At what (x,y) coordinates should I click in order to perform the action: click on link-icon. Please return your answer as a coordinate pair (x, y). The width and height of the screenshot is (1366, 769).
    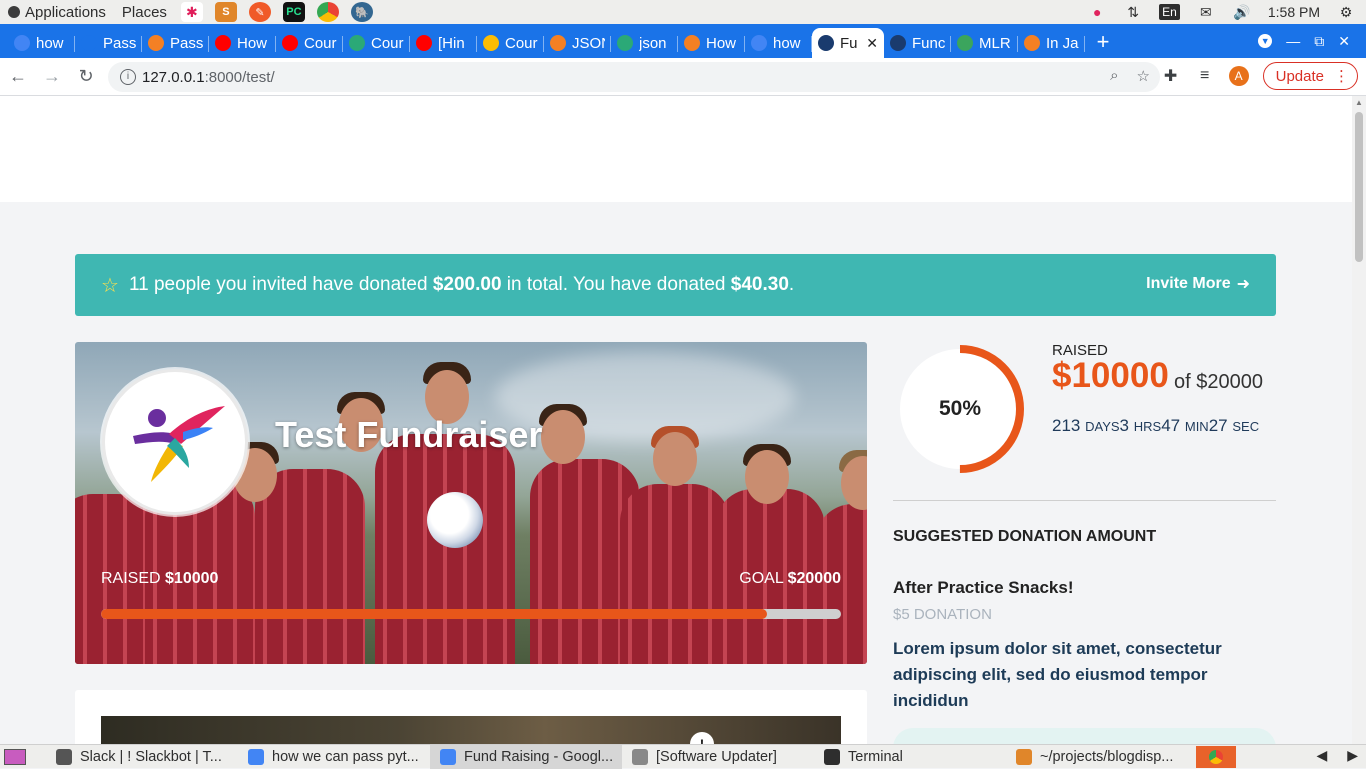
    Looking at the image, I should click on (625, 43).